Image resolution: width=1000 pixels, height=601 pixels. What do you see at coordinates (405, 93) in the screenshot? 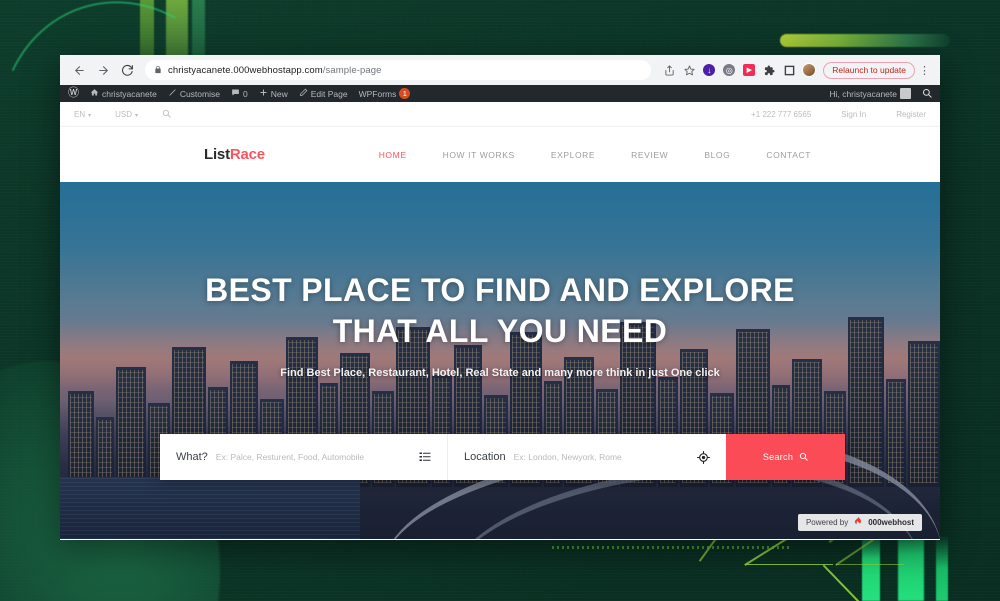
I see `wp-wpforms-badge: 1` at bounding box center [405, 93].